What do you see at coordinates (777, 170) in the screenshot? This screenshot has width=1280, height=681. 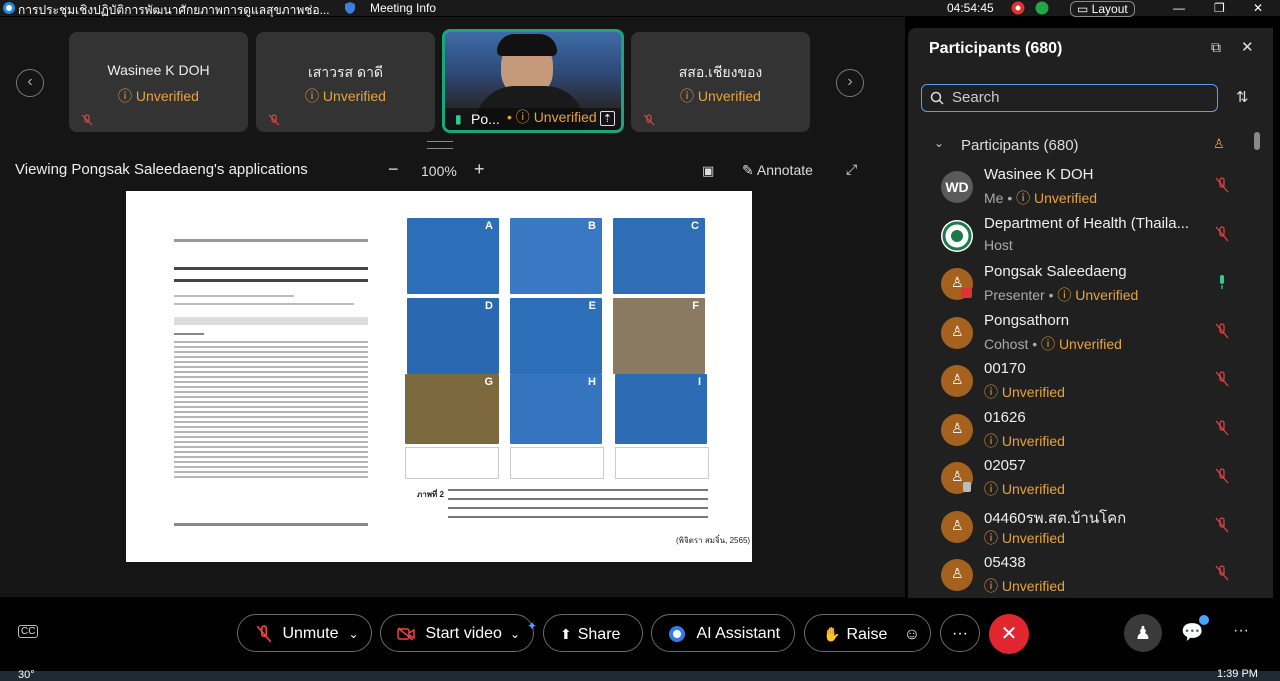 I see `annotate-button: ✎ Annotate` at bounding box center [777, 170].